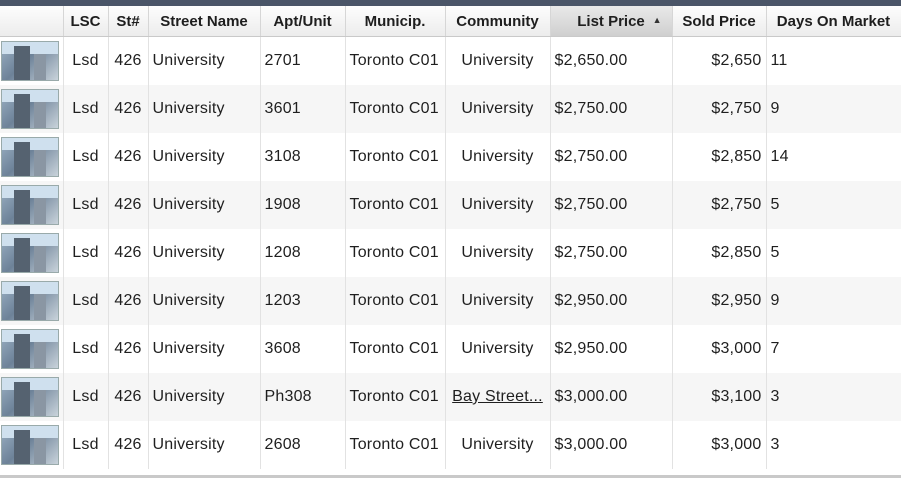  What do you see at coordinates (736, 300) in the screenshot?
I see `sold-price-cell-text: $2,950` at bounding box center [736, 300].